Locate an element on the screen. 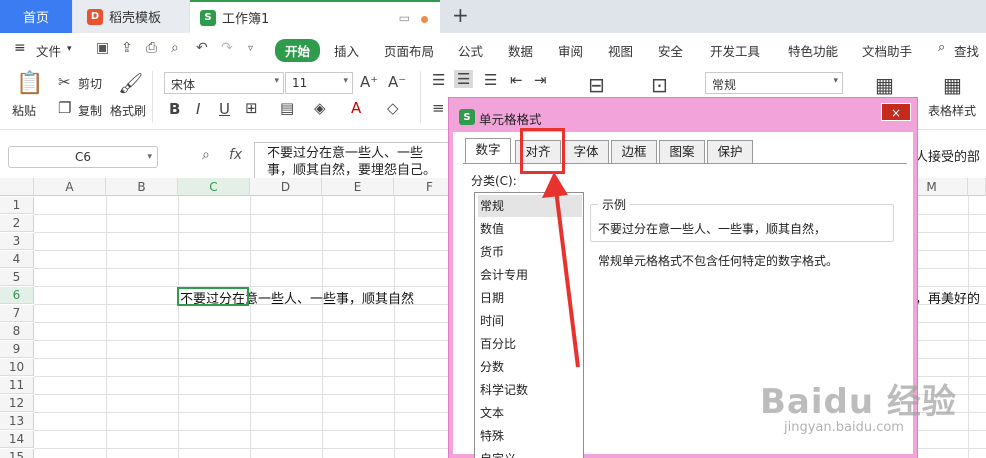 This screenshot has height=458, width=986. paste-label: 粘贴 is located at coordinates (24, 110).